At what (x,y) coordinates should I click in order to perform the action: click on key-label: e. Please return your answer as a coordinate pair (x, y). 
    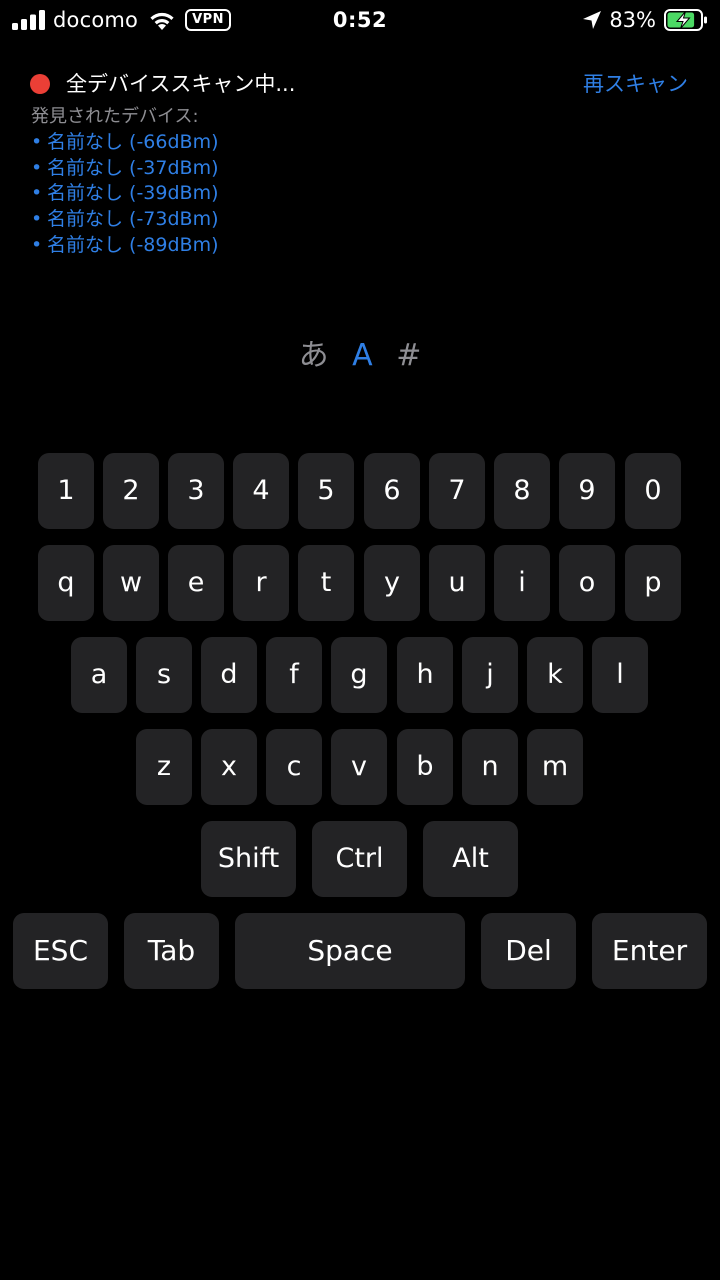
    Looking at the image, I should click on (196, 582).